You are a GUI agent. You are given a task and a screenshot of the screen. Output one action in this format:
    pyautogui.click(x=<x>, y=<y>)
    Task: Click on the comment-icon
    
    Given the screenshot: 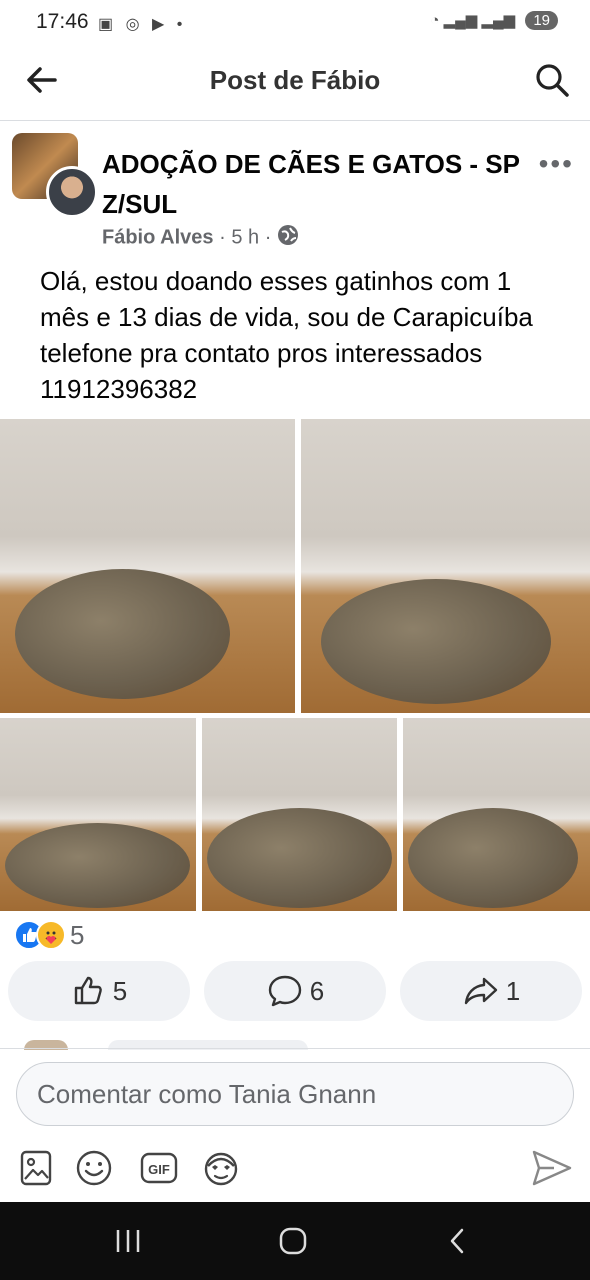 What is the action you would take?
    pyautogui.click(x=284, y=991)
    